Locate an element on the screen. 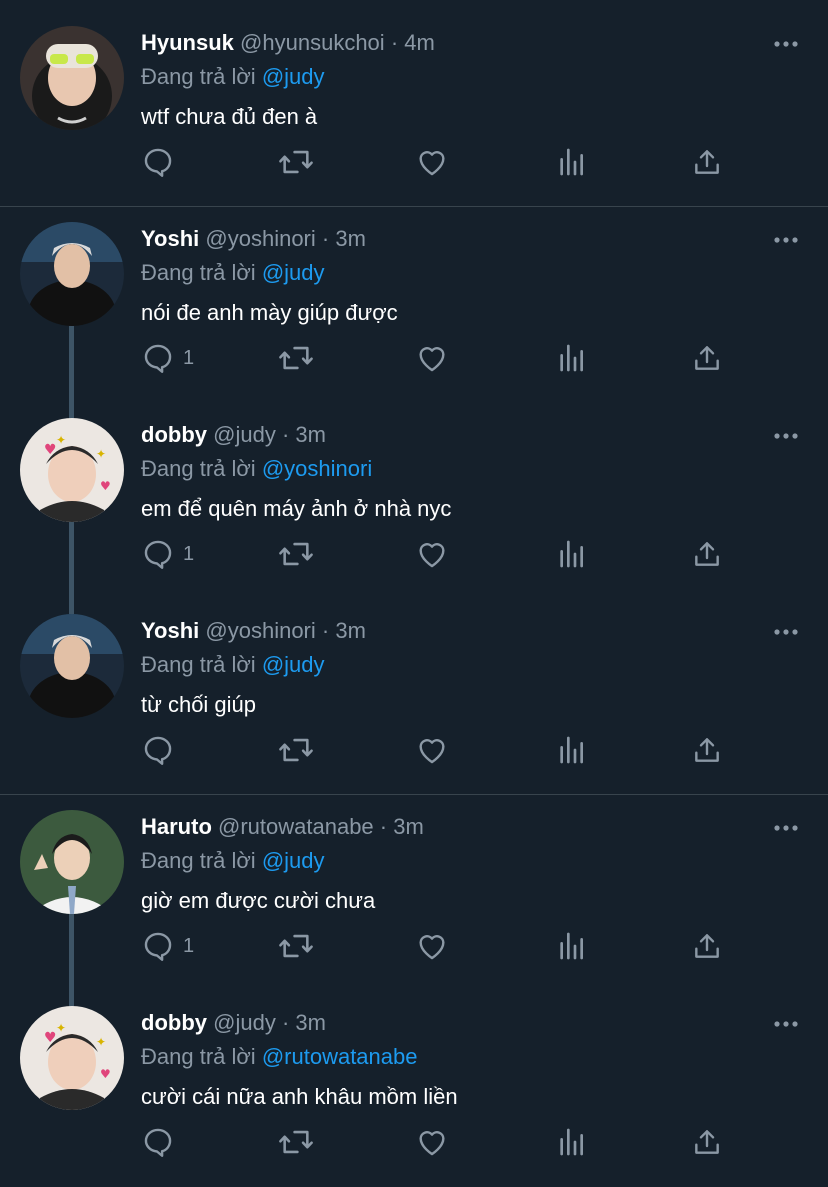  display-name: Hyunsuk is located at coordinates (187, 42).